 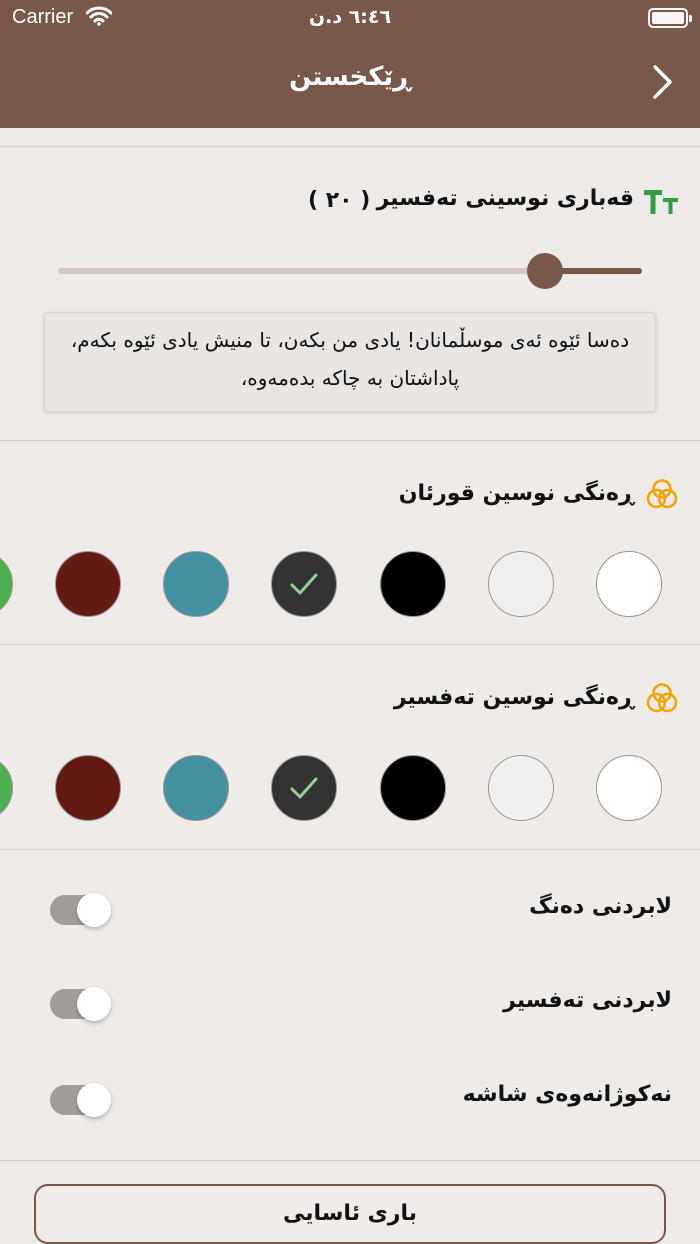 I want to click on keep-screen-on-toggle, so click(x=80, y=1100).